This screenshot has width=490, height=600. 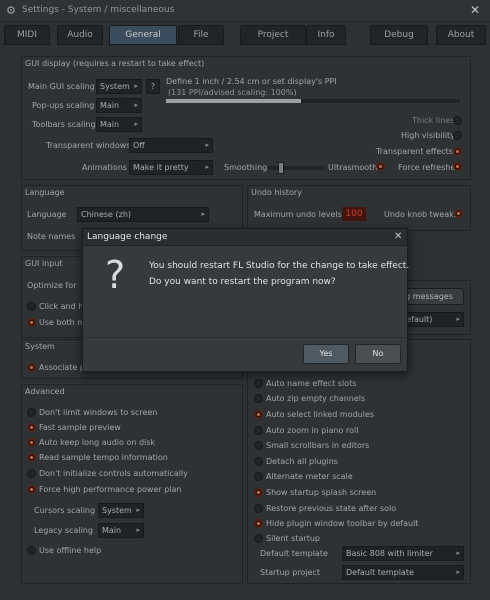 What do you see at coordinates (475, 10) in the screenshot?
I see `close-icon: ✕` at bounding box center [475, 10].